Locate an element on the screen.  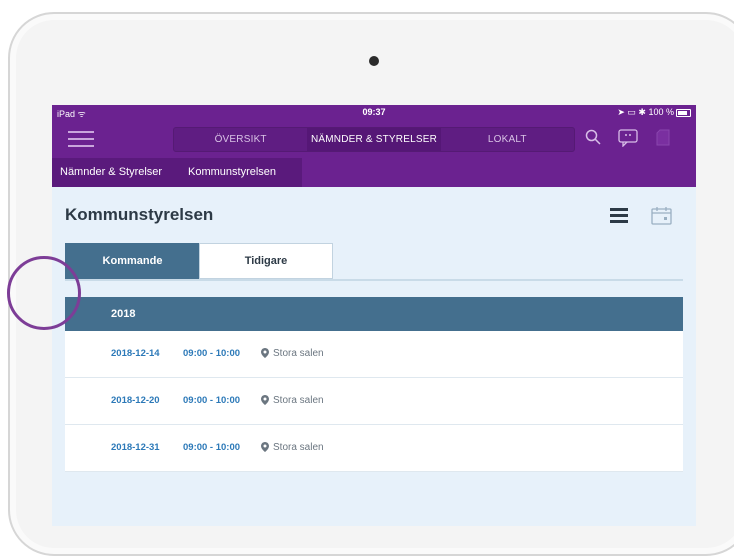
document-icon is located at coordinates (663, 137).